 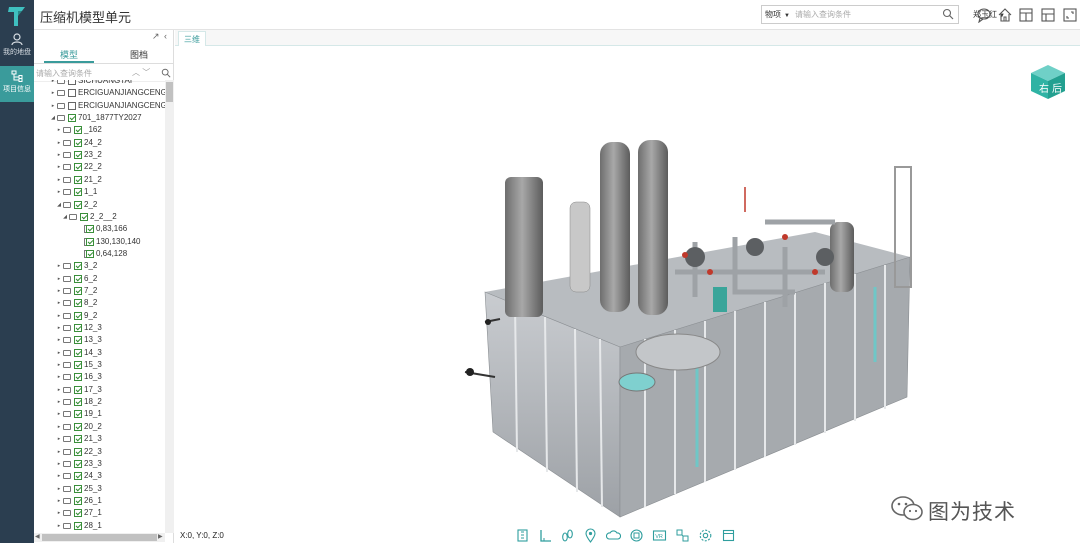 What do you see at coordinates (659, 535) in the screenshot?
I see `vr-icon: VR` at bounding box center [659, 535].